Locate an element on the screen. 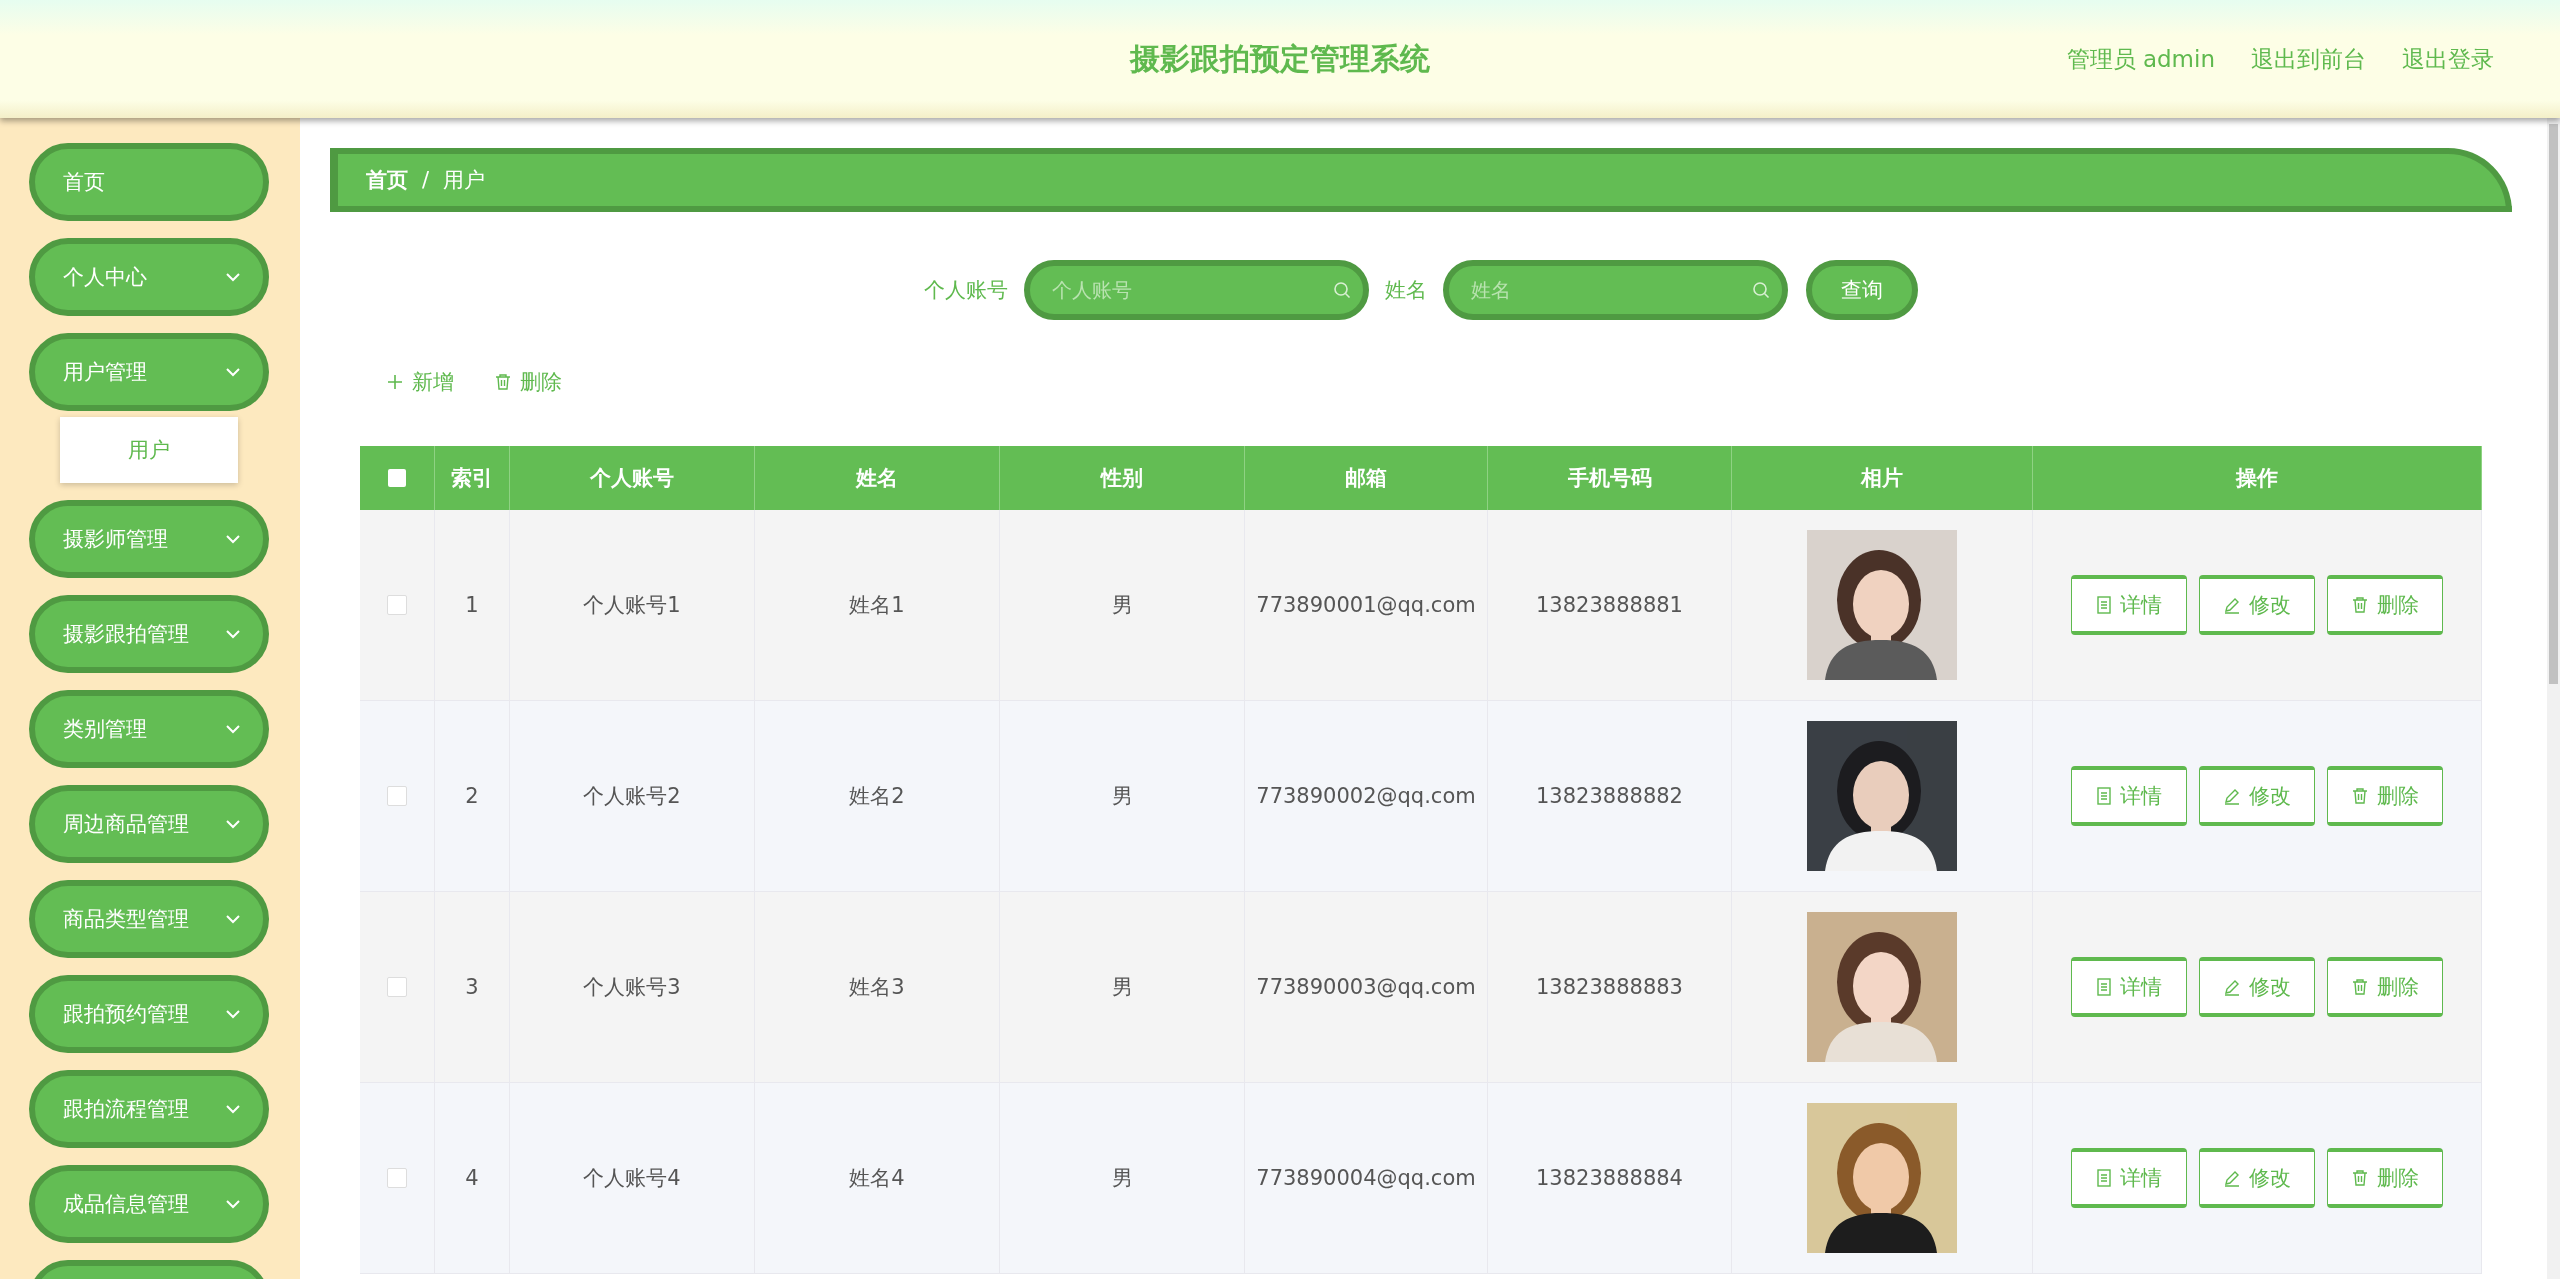 The height and width of the screenshot is (1279, 2560). menu-item: 周边商品管理 is located at coordinates (149, 824).